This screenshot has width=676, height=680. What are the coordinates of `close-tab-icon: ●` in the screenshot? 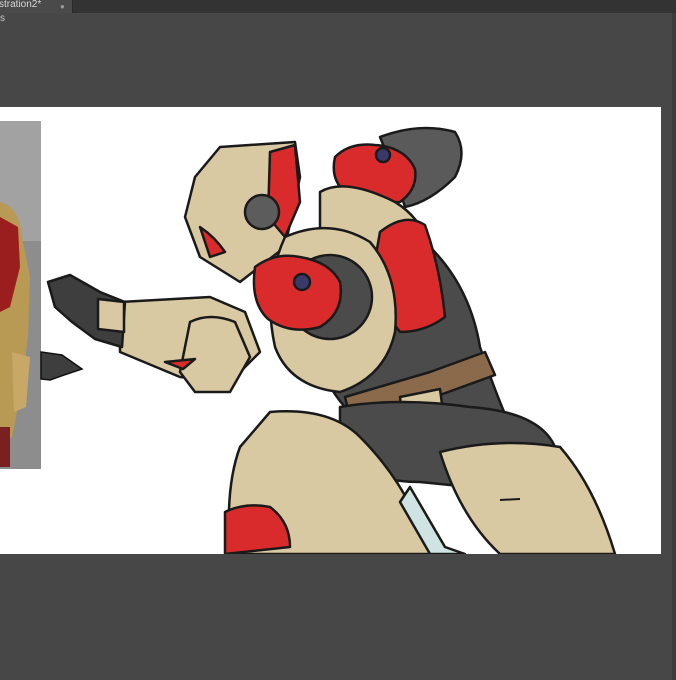 It's located at (62, 6).